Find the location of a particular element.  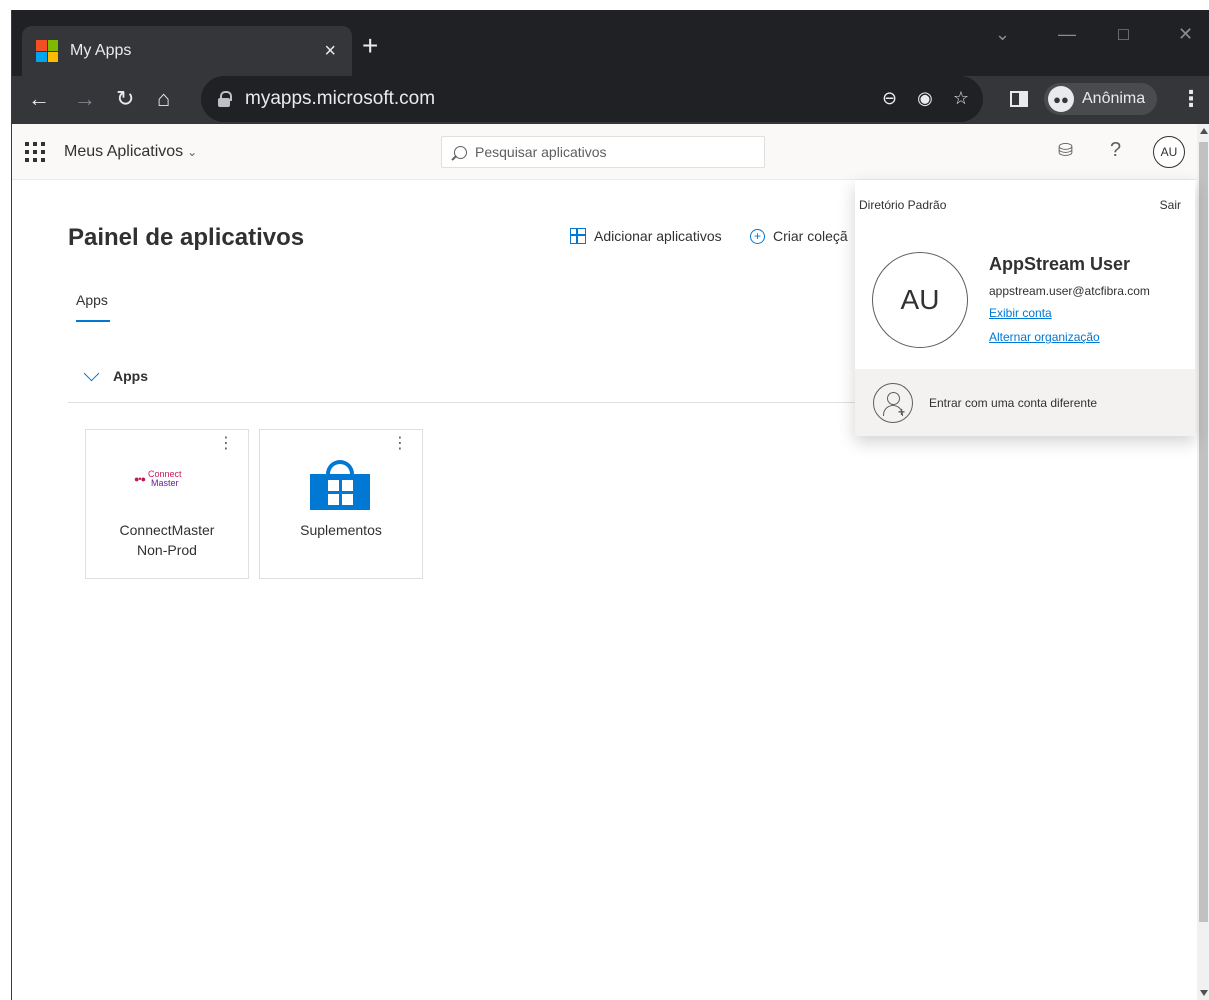

app-tile-label: ConnectMaster Non-Prod is located at coordinates (167, 540).